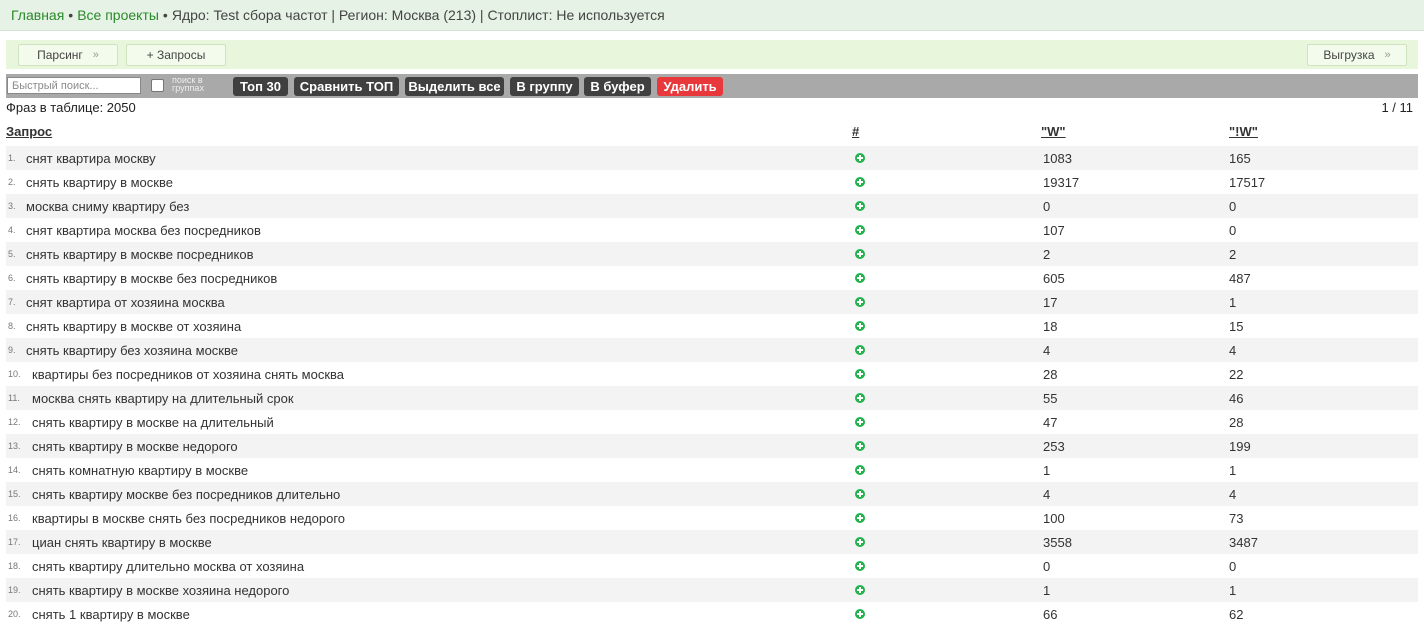 The width and height of the screenshot is (1424, 626). What do you see at coordinates (140, 254) in the screenshot?
I see `query-text: снять квартиру в москве посредников` at bounding box center [140, 254].